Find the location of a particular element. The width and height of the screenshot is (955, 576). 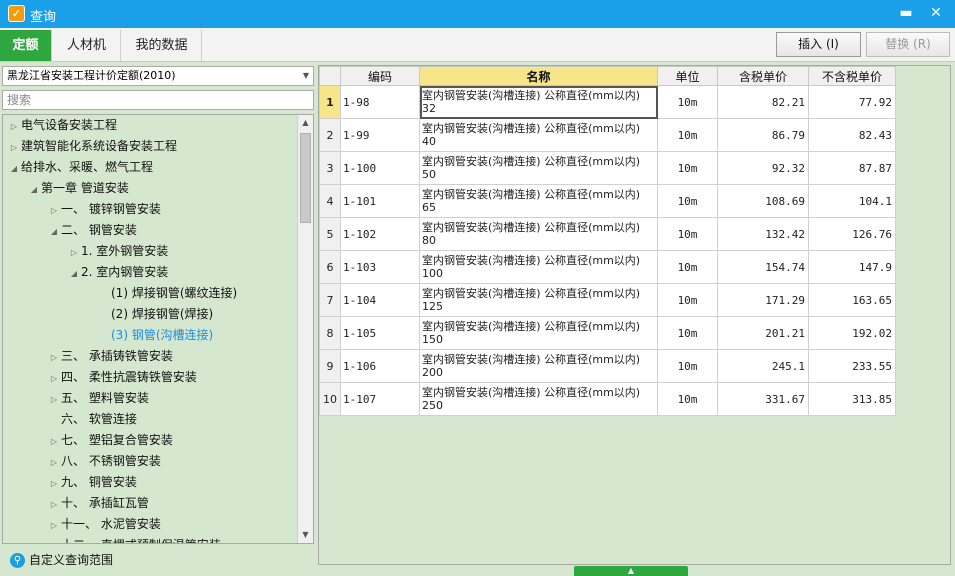

tax-price-cell: 201.21 is located at coordinates (763, 333).